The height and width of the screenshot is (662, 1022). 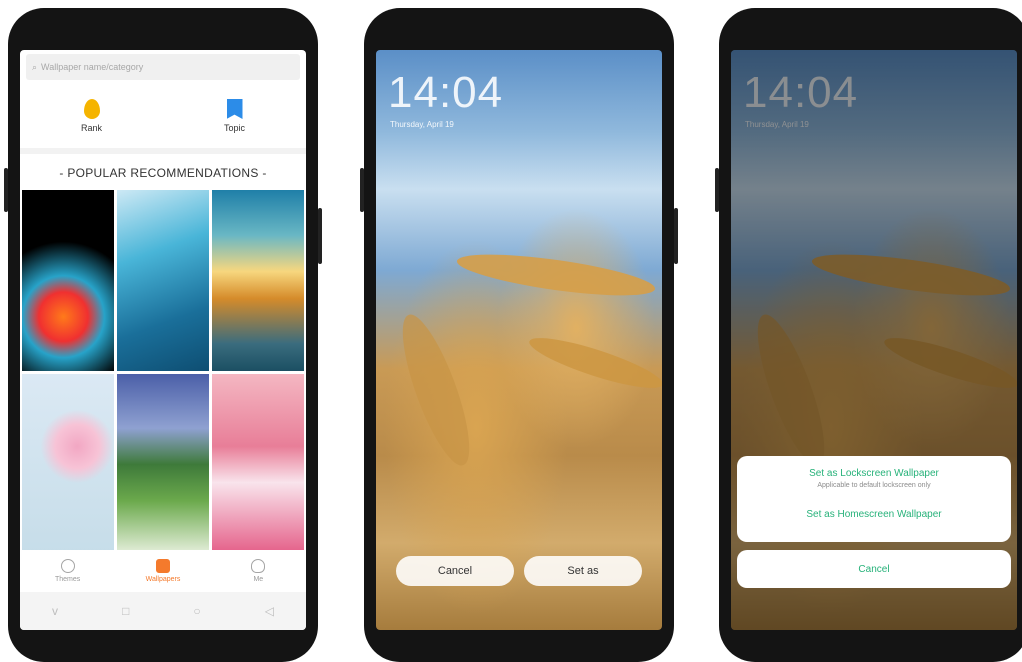 What do you see at coordinates (234, 128) in the screenshot?
I see `topic-label: Topic` at bounding box center [234, 128].